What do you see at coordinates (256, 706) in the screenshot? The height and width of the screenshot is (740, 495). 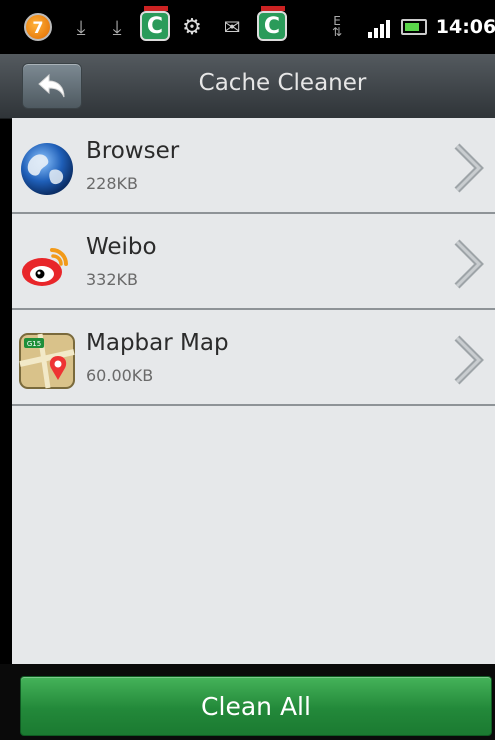 I see `clean-all-button: Clean All` at bounding box center [256, 706].